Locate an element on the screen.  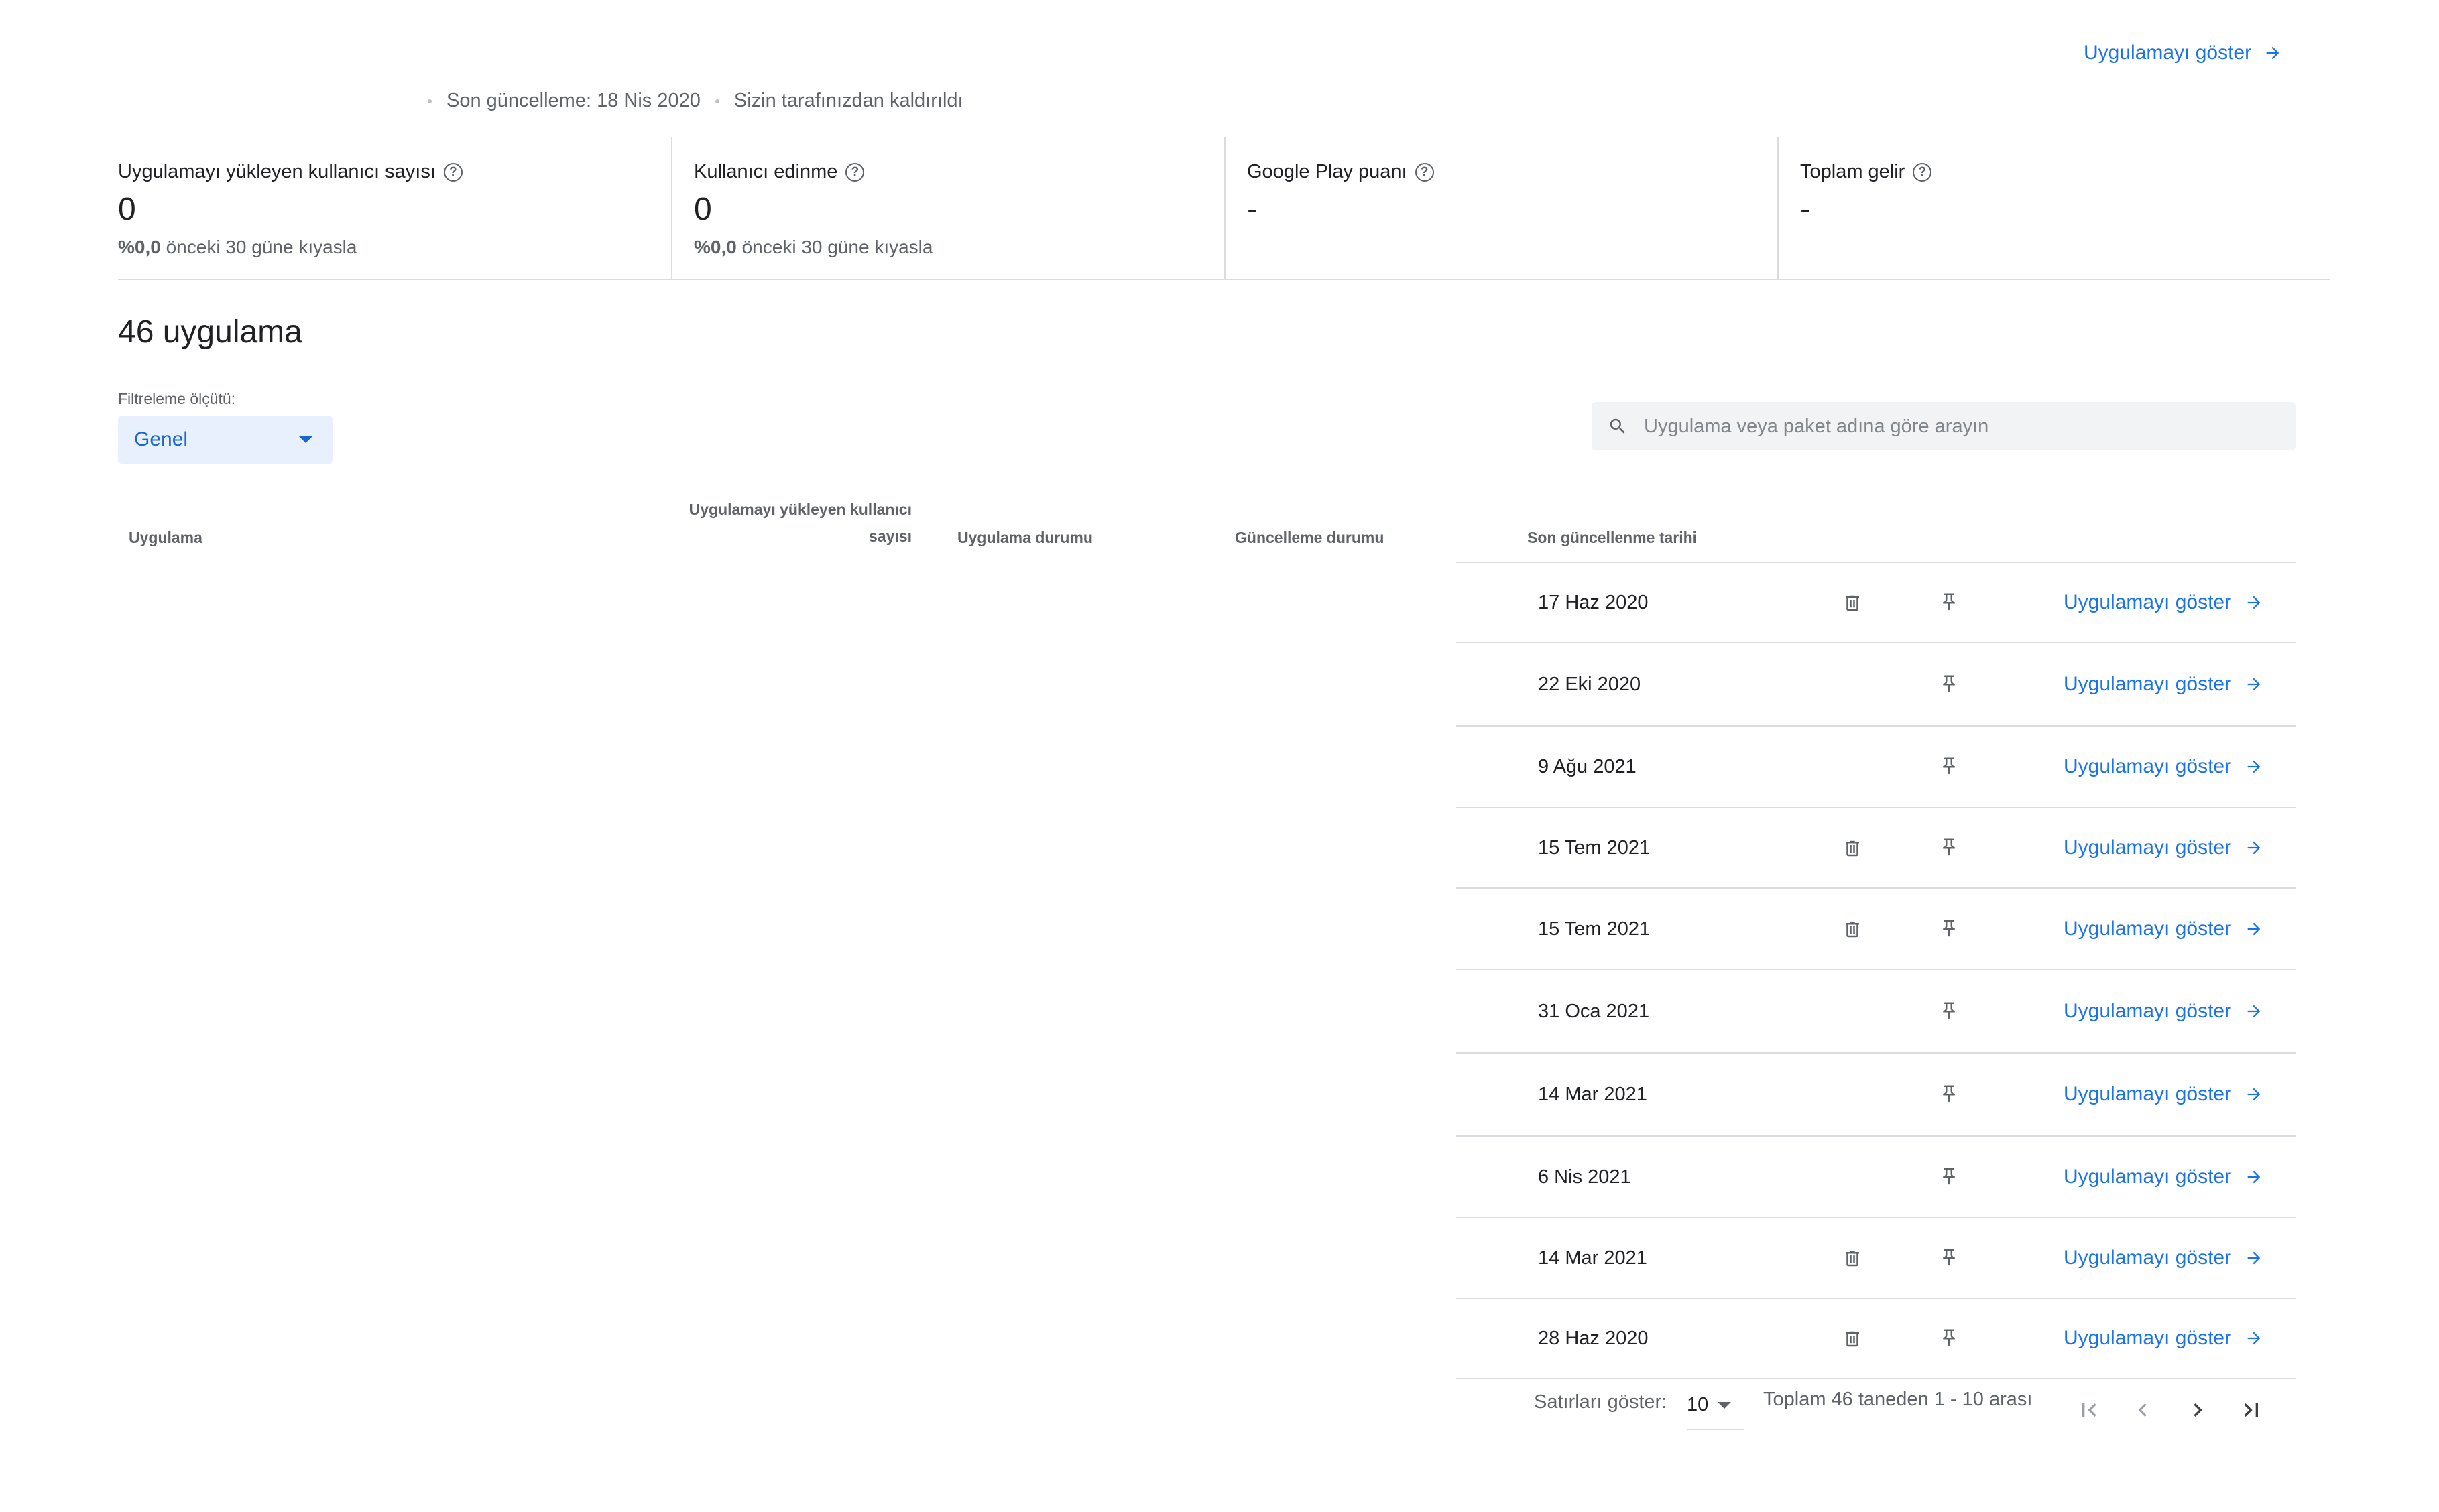
last-update-date: 9 Ağu 2021 is located at coordinates (1587, 767).